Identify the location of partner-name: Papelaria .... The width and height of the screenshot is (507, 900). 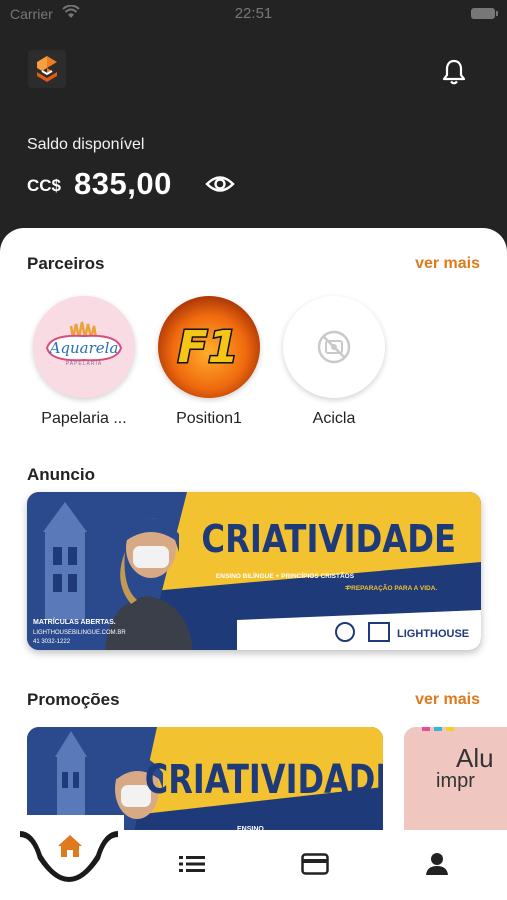
(84, 418).